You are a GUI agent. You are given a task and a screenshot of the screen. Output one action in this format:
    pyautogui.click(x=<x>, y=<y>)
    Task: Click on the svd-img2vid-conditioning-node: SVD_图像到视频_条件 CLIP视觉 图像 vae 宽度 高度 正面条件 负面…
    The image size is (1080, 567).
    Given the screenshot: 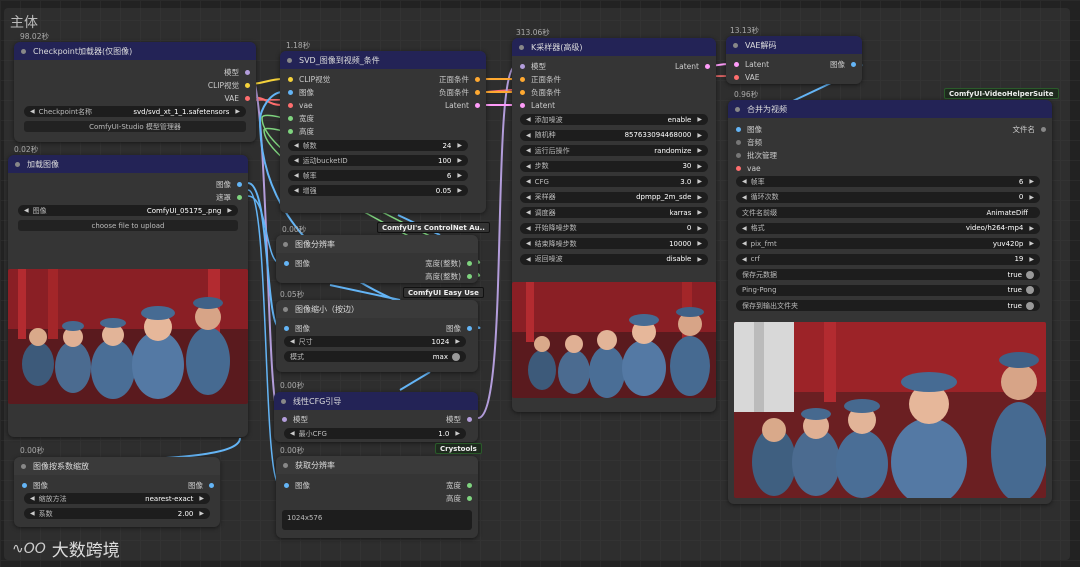 What is the action you would take?
    pyautogui.click(x=383, y=132)
    